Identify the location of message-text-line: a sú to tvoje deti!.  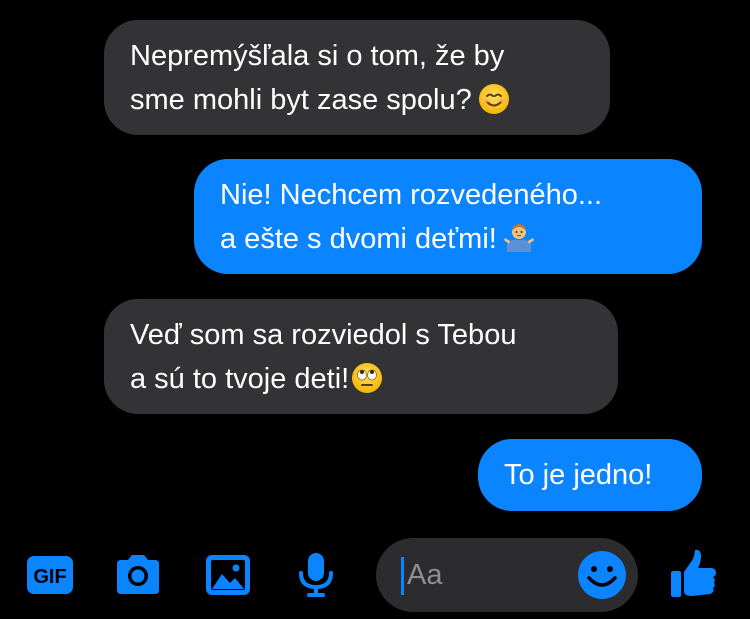
(361, 379).